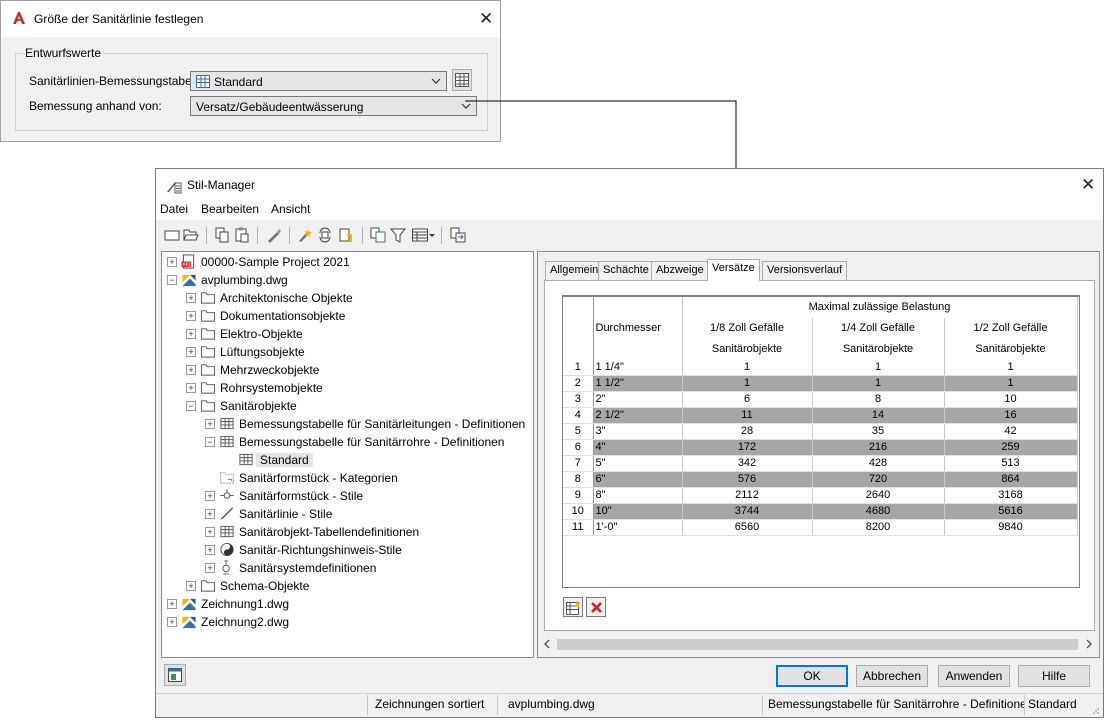  What do you see at coordinates (1011, 415) in the screenshot?
I see `slope-1-2-cell: 16` at bounding box center [1011, 415].